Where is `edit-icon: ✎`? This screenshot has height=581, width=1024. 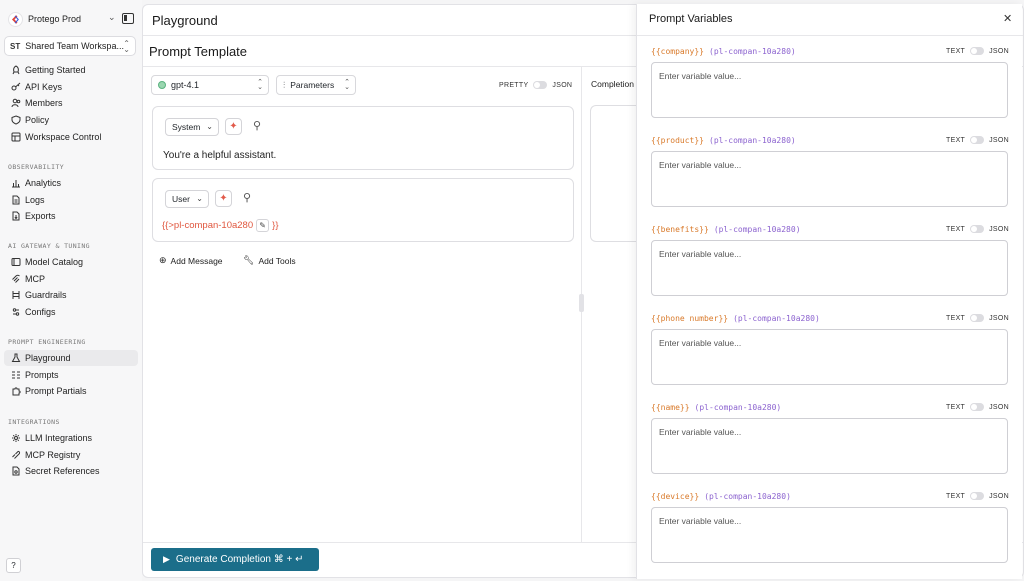 edit-icon: ✎ is located at coordinates (263, 225).